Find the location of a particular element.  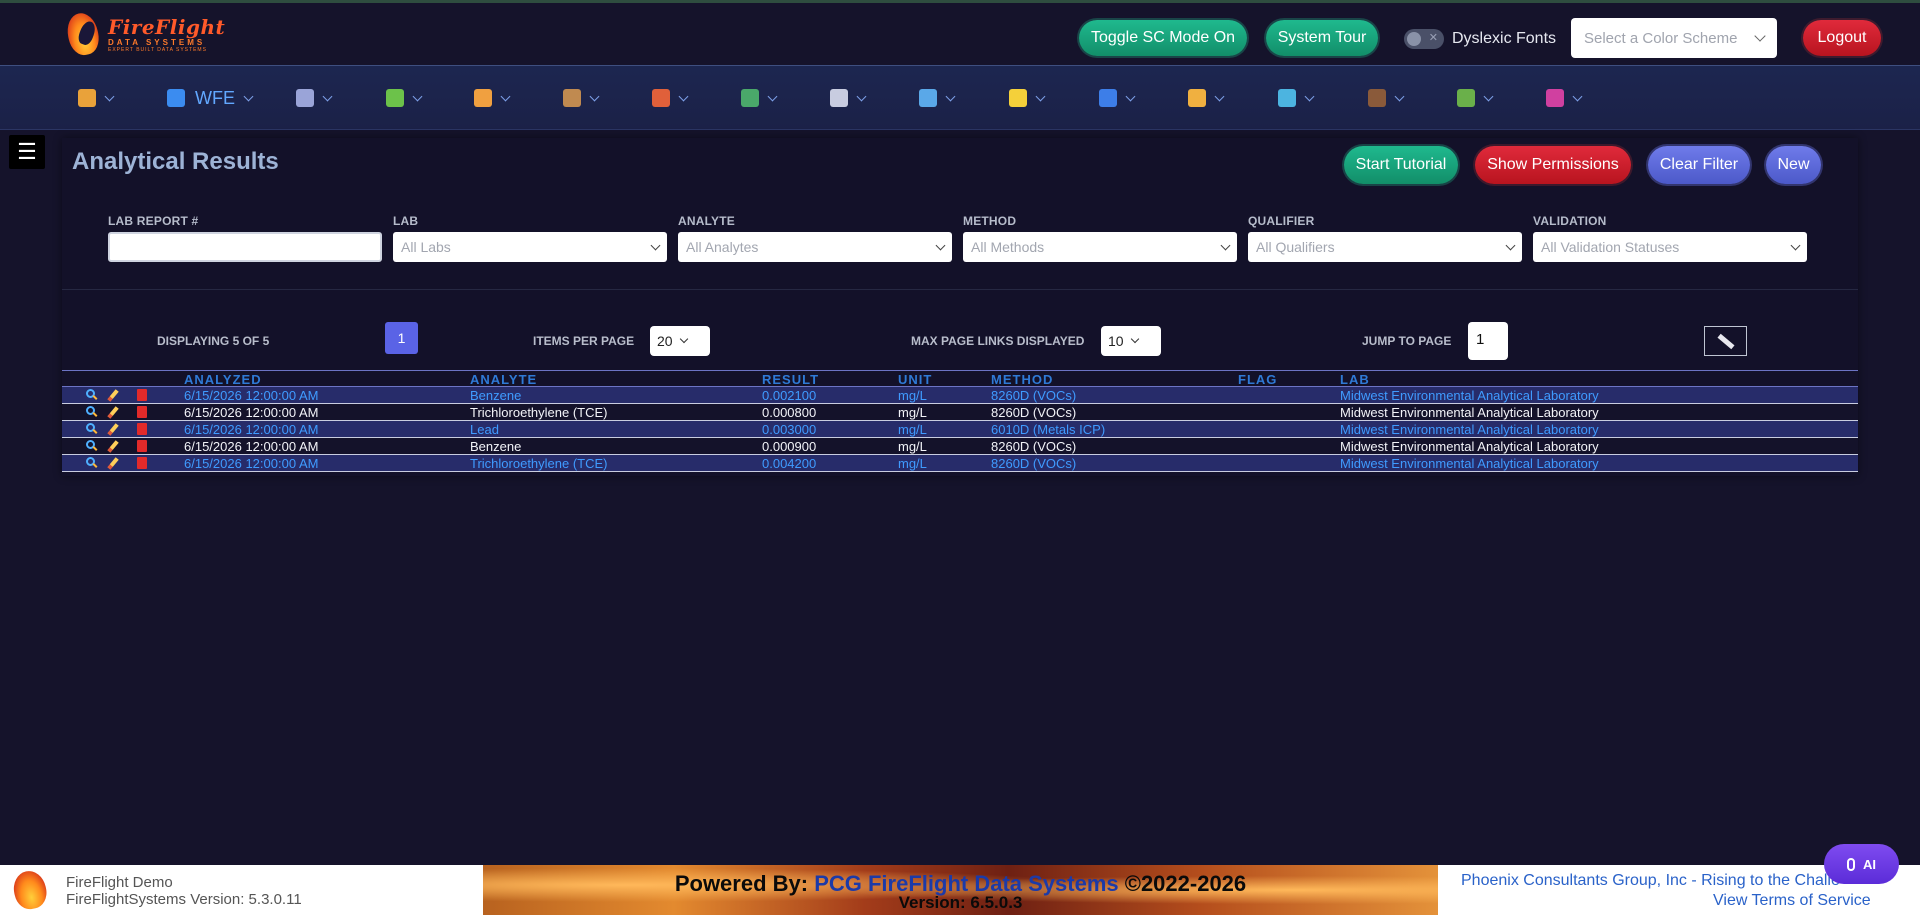

ai-assistant-button: AI is located at coordinates (1861, 864).